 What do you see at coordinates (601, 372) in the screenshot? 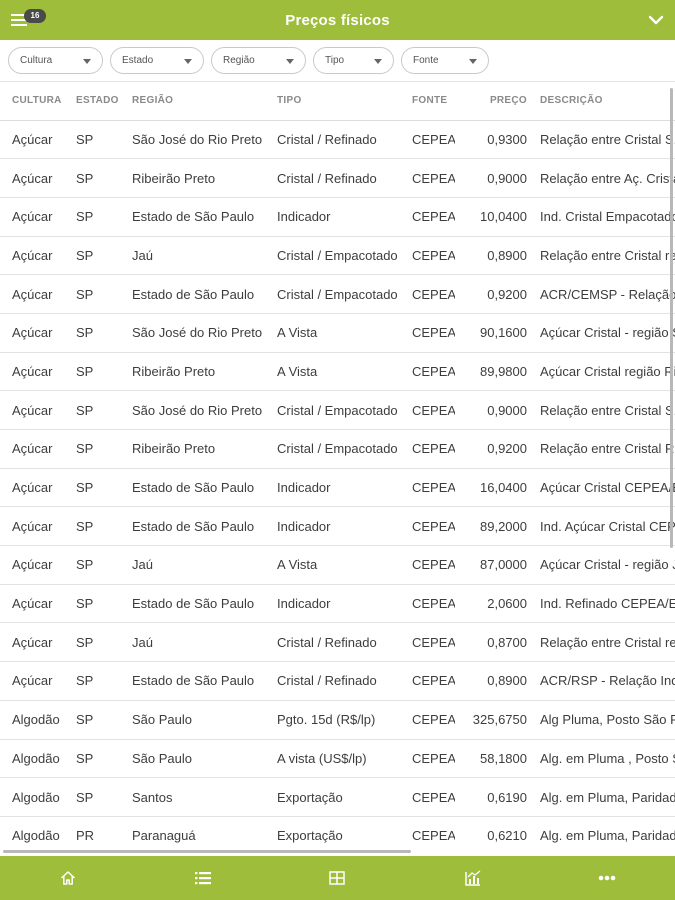
I see `cell-descricao: Açúcar Cristal região Ri` at bounding box center [601, 372].